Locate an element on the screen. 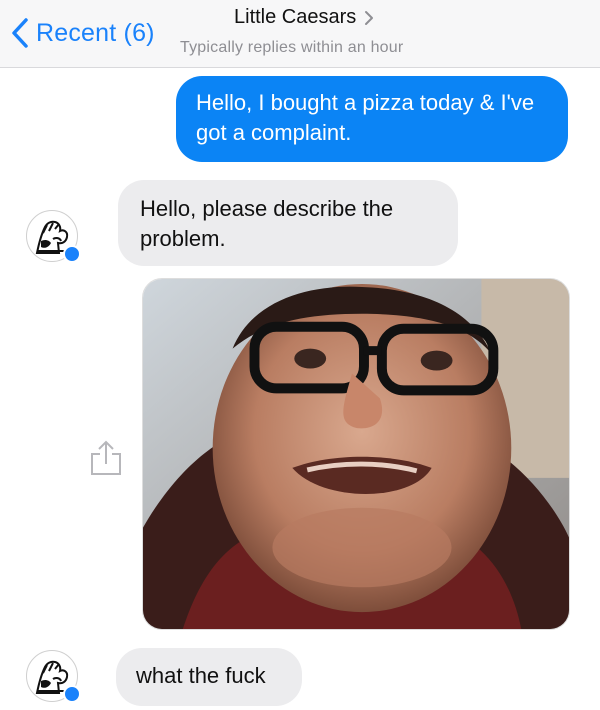  back-button: Recent (6) is located at coordinates (82, 33).